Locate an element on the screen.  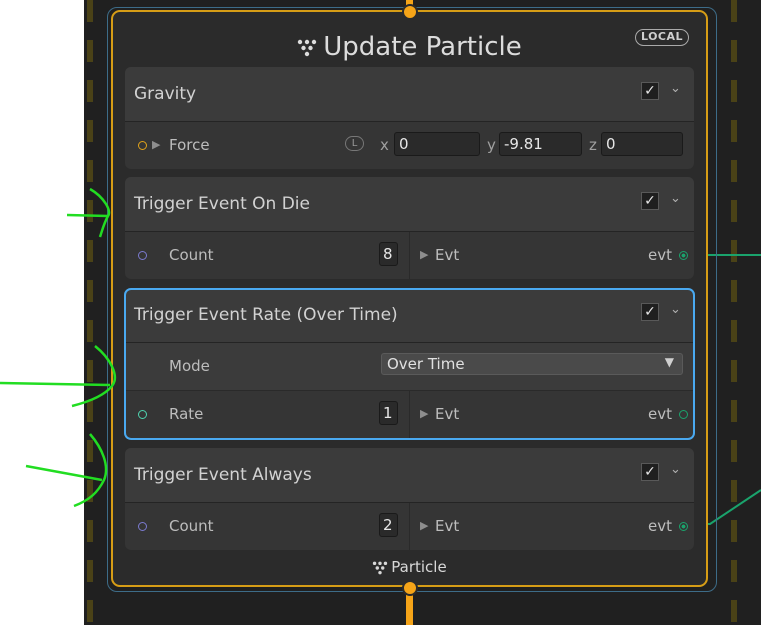
mode-row: Mode Over Time ▼ is located at coordinates (409, 367).